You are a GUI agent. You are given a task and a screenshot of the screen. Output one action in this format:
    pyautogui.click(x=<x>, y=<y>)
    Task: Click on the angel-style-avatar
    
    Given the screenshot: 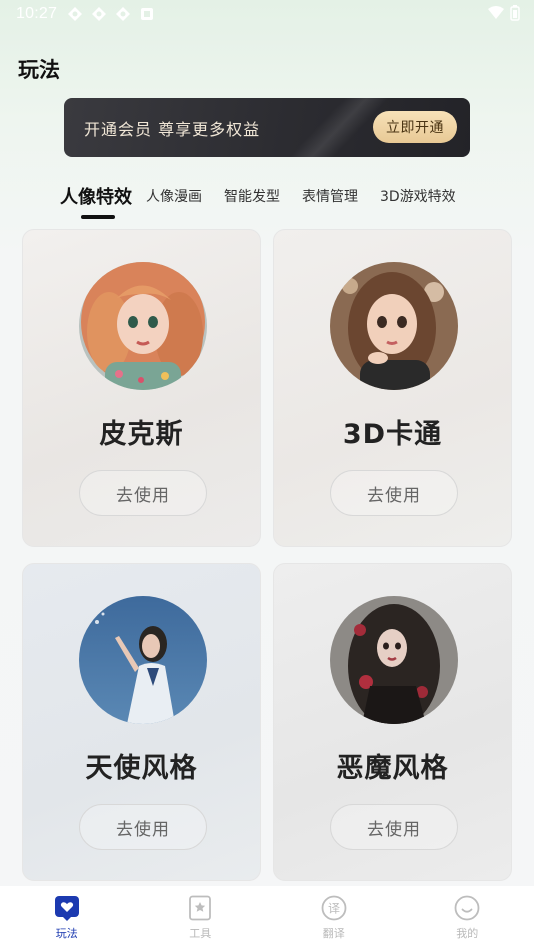 What is the action you would take?
    pyautogui.click(x=143, y=660)
    